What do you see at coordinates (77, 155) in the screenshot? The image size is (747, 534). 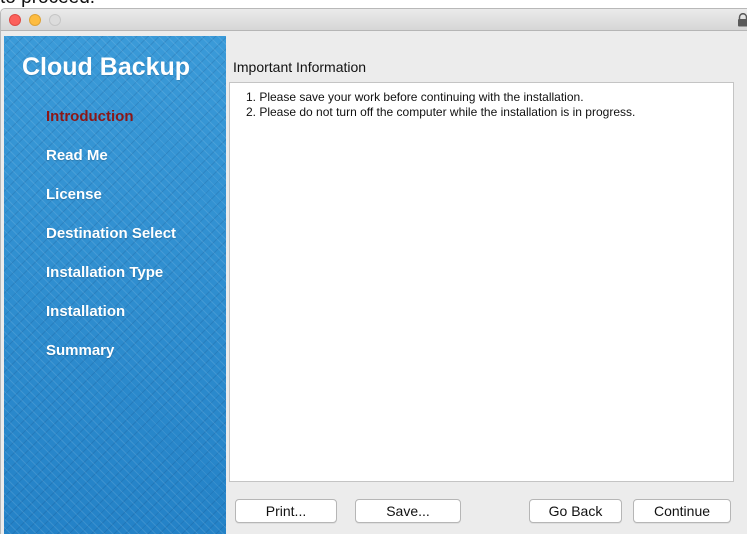 I see `step-read-me: Read Me` at bounding box center [77, 155].